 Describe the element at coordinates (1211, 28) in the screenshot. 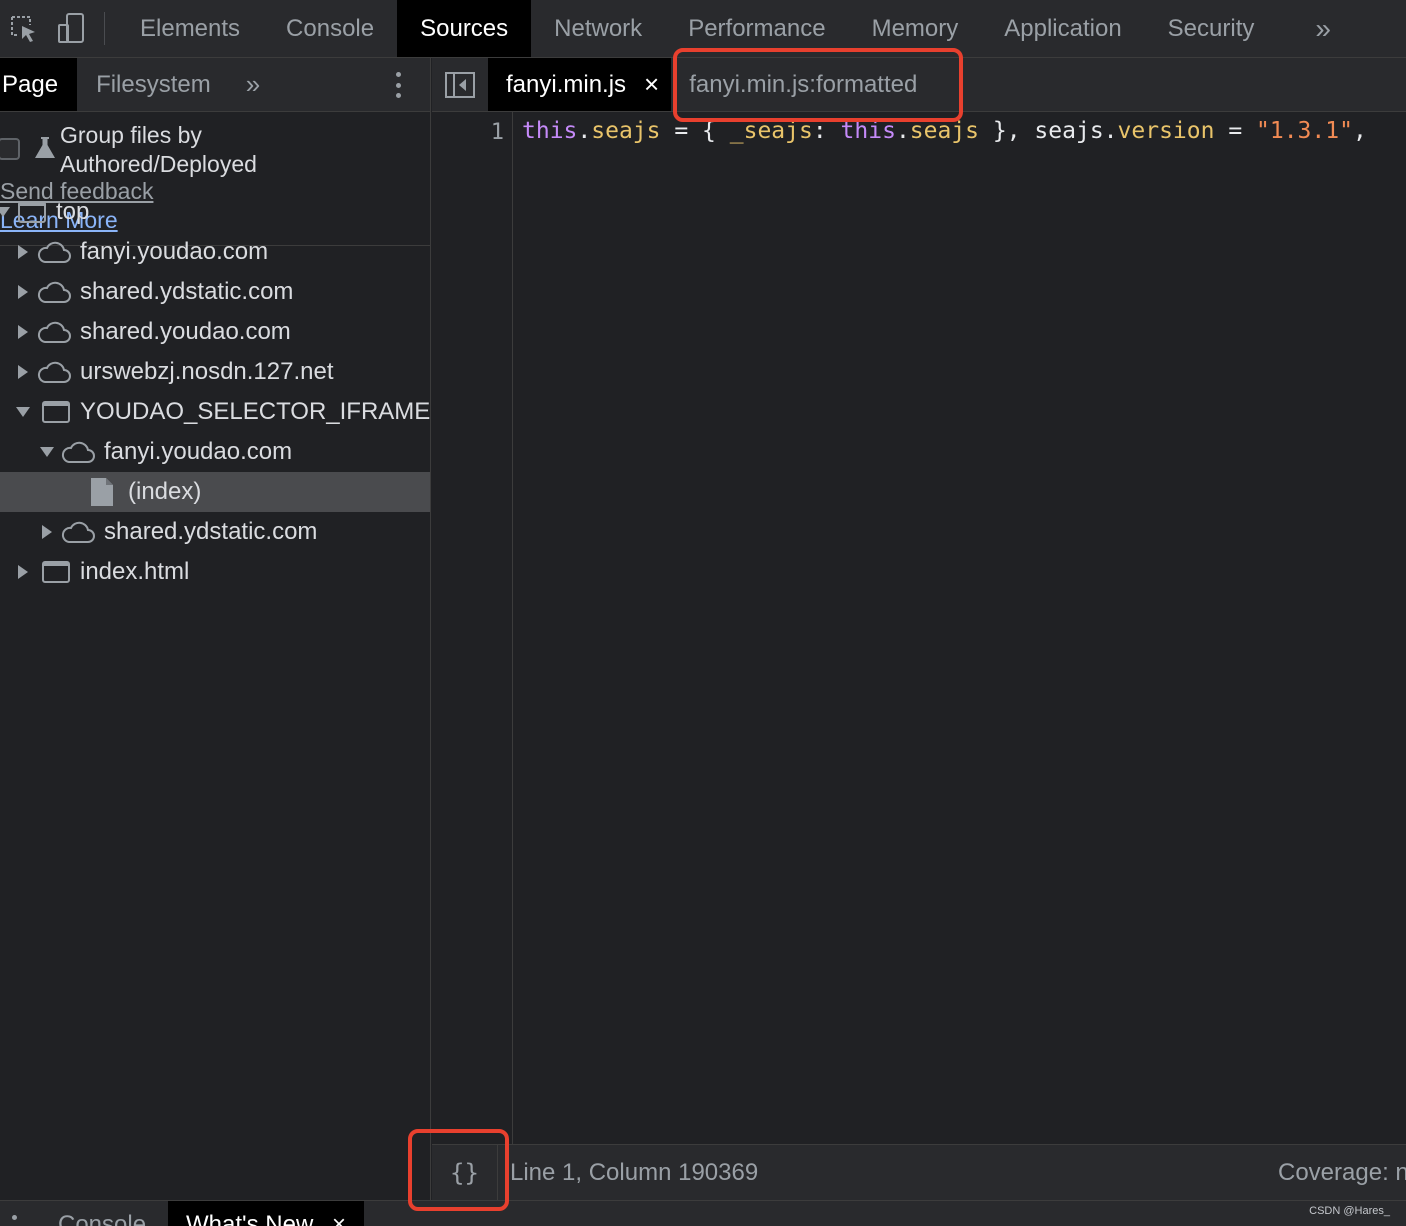

I see `tab-security: Security` at that location.